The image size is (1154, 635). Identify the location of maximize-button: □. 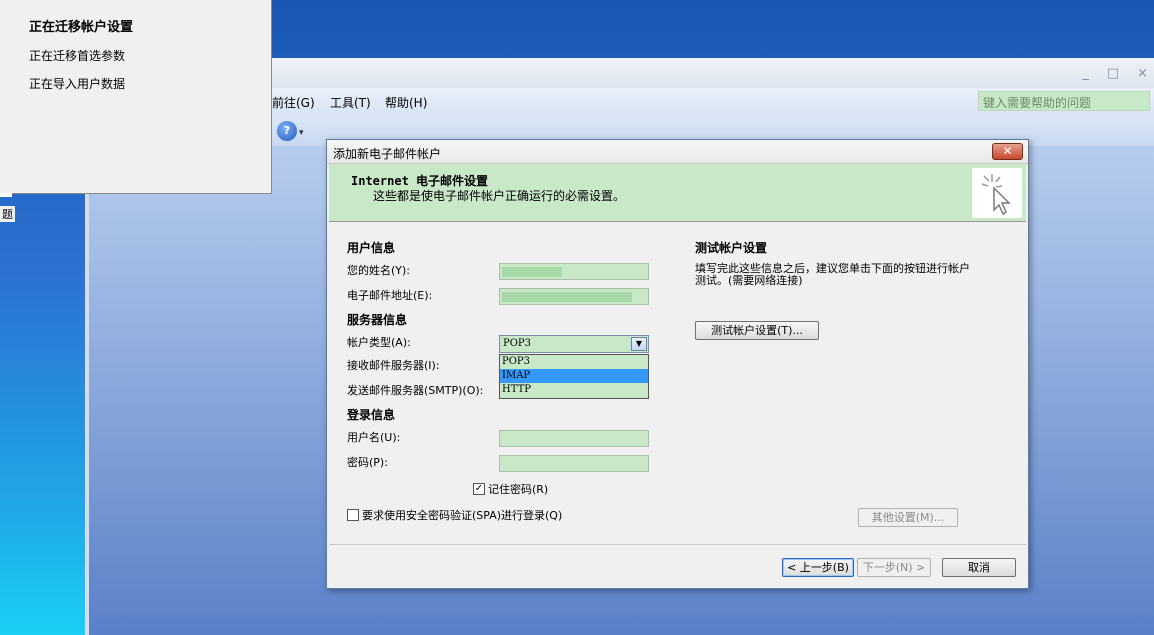
(1113, 73).